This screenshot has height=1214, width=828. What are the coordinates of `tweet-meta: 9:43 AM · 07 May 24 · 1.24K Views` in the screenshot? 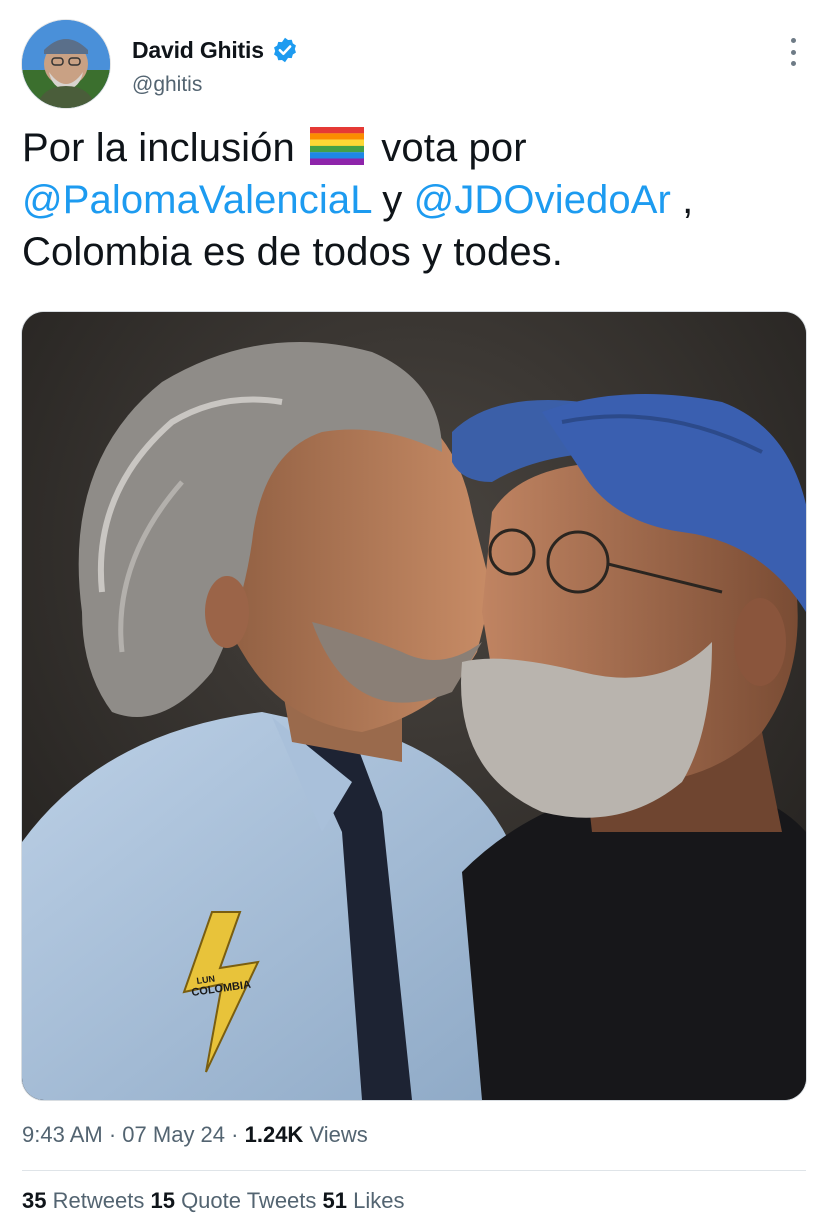 It's located at (195, 1135).